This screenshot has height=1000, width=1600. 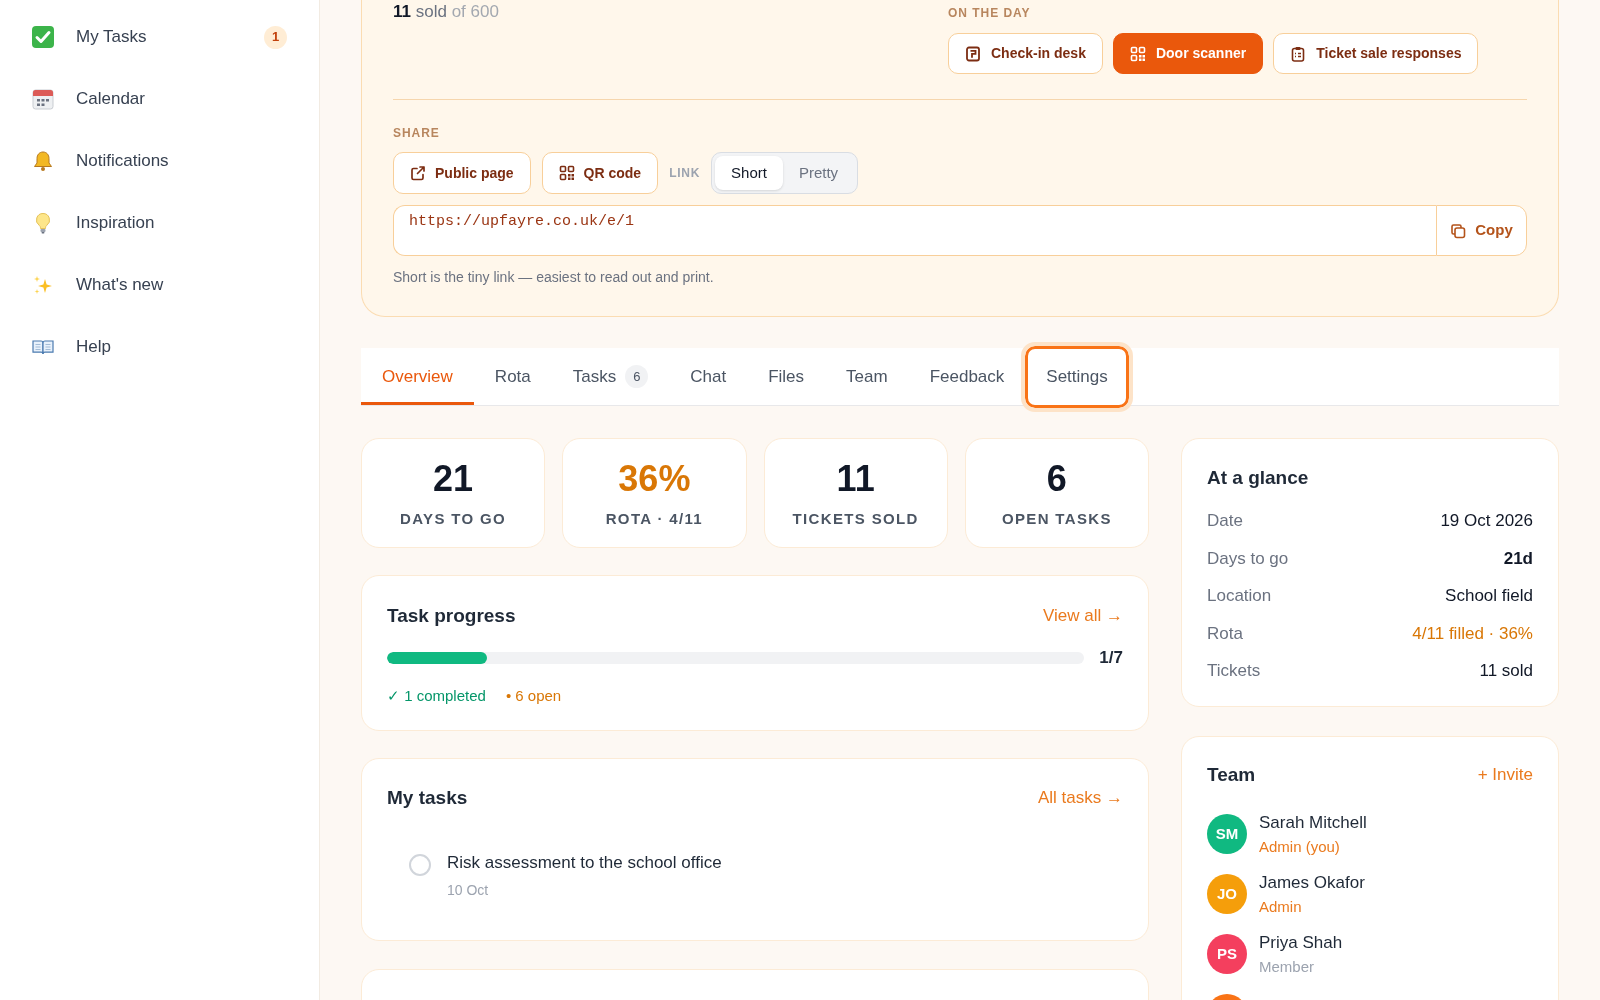 I want to click on stat-value: 11, so click(x=855, y=479).